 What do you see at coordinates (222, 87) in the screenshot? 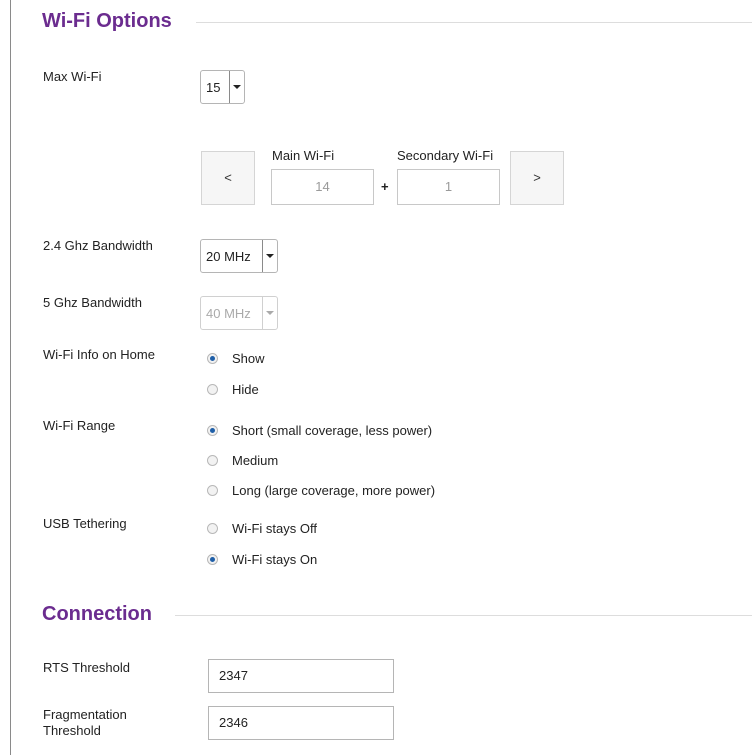
I see `max-wifi-select: 15` at bounding box center [222, 87].